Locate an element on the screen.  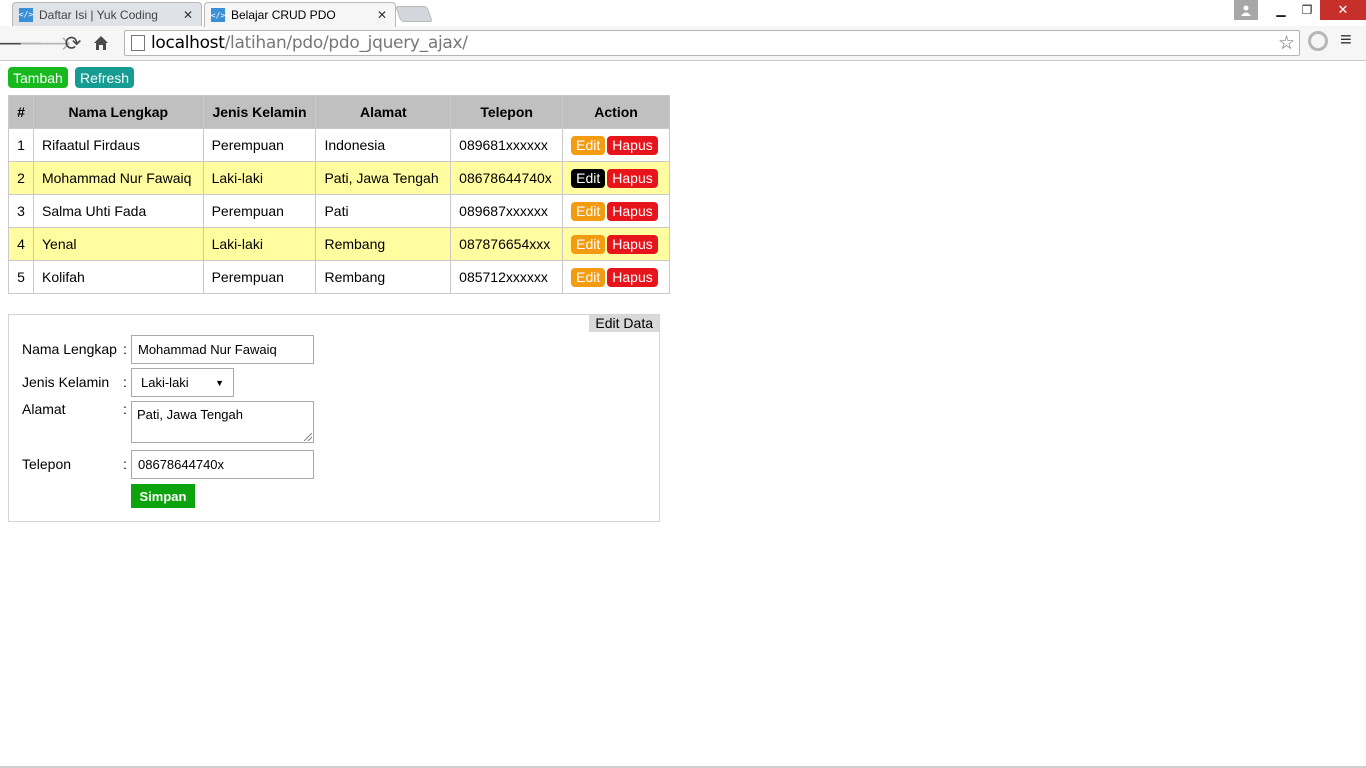
jenis-kelamin-select: Laki-laki ▼ is located at coordinates (182, 382).